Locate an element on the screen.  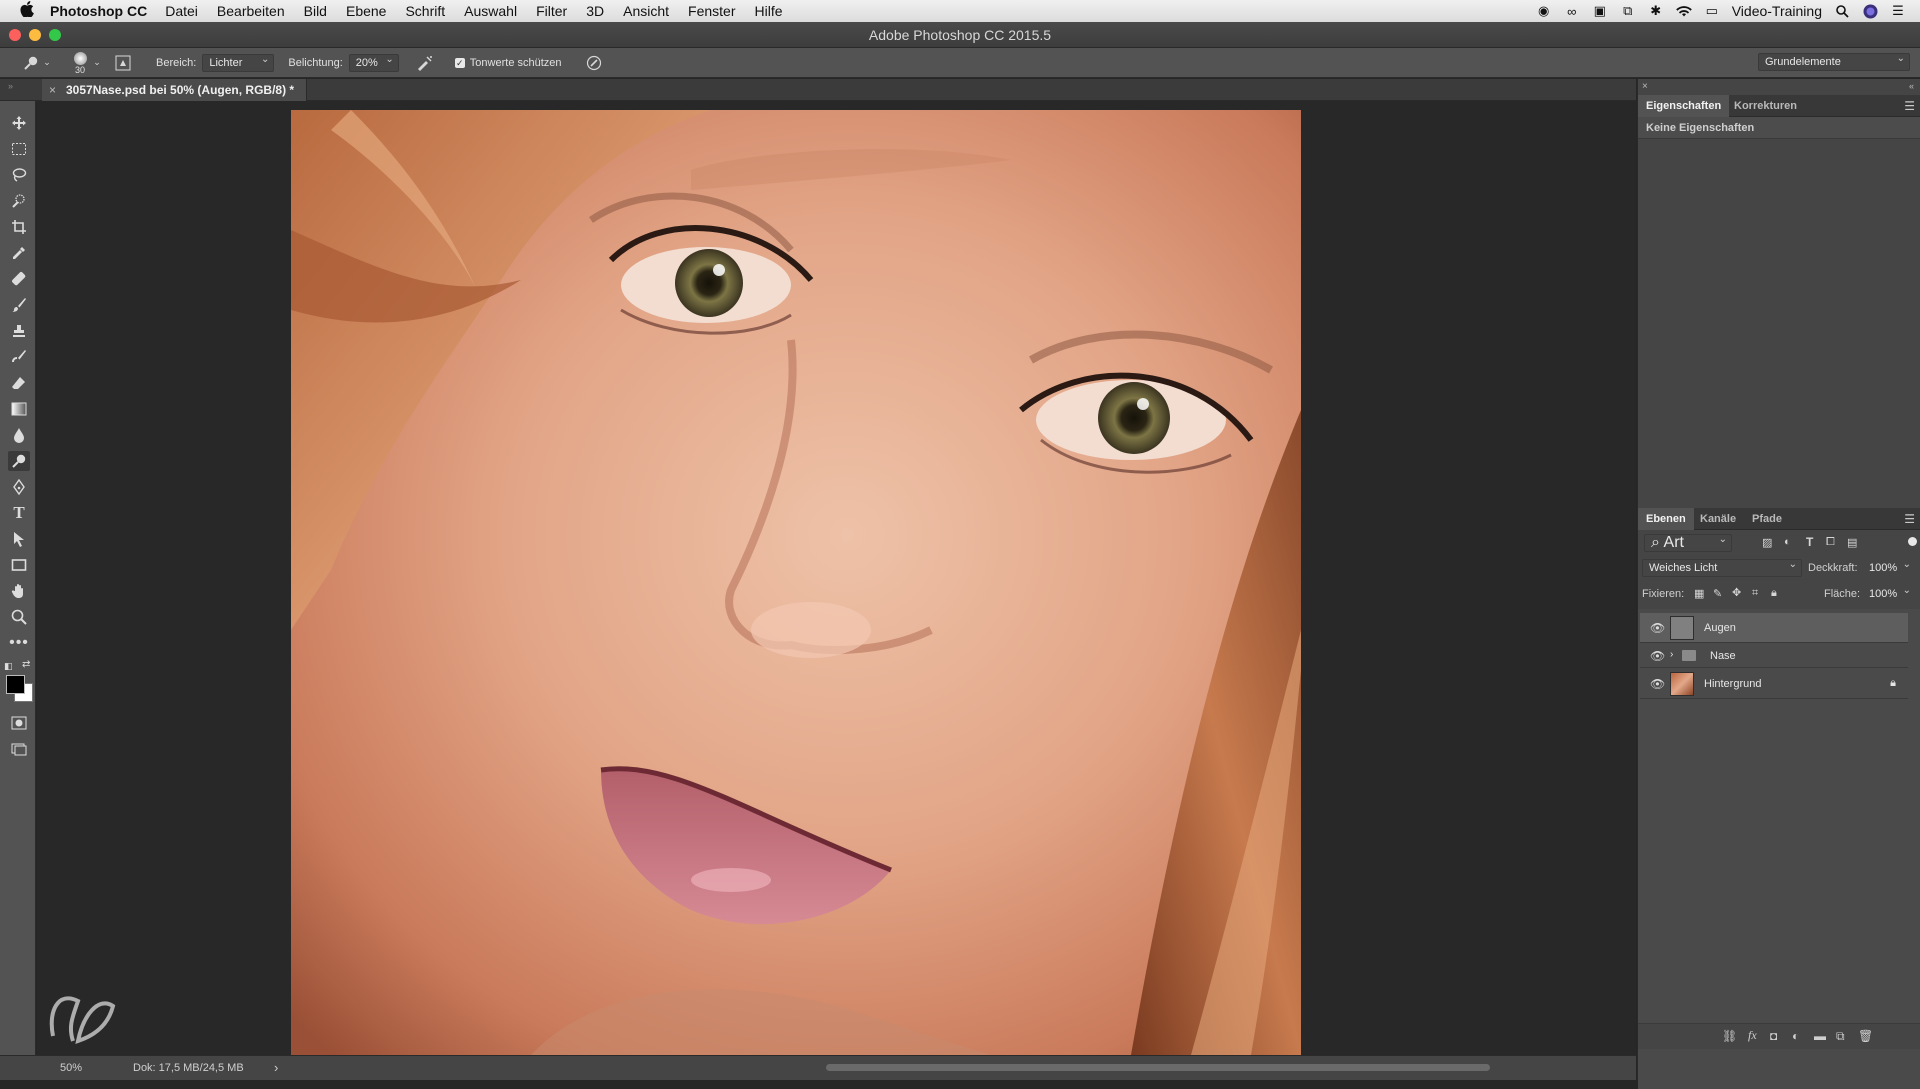
healing-brush-tool-icon is located at coordinates (19, 279).